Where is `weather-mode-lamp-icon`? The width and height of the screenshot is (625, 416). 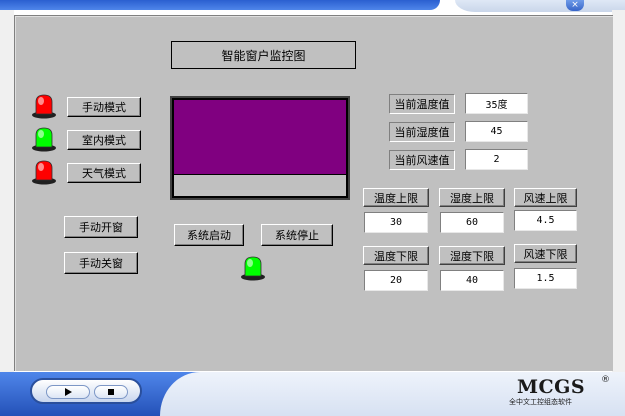 weather-mode-lamp-icon is located at coordinates (44, 172).